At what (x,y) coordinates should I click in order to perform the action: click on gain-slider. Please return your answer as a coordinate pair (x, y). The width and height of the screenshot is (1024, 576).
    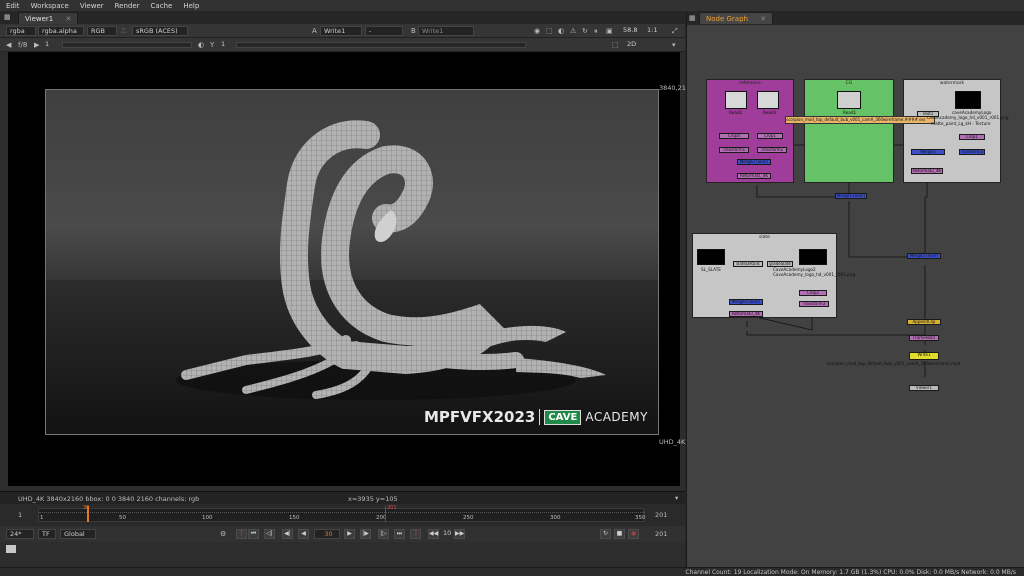
    Looking at the image, I should click on (127, 45).